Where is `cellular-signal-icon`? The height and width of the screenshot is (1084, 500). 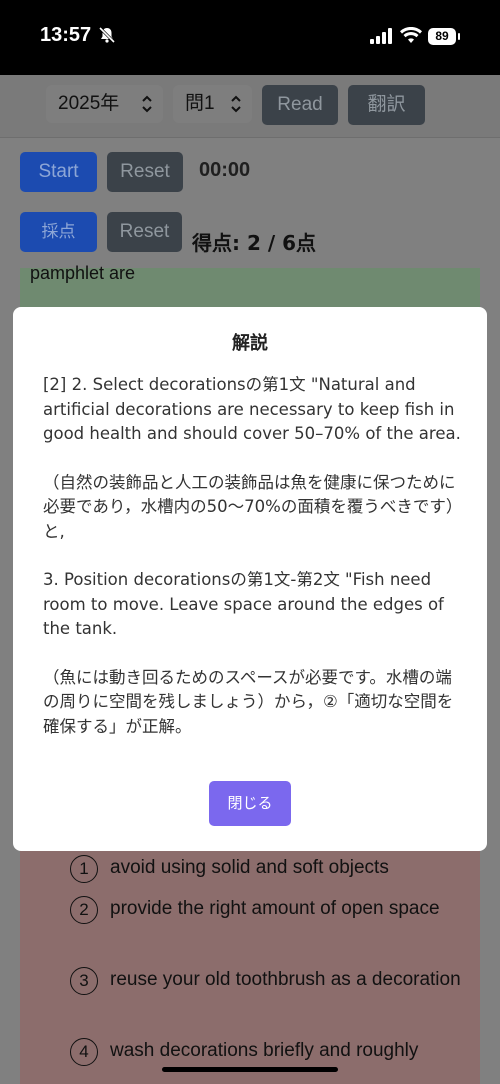
cellular-signal-icon is located at coordinates (382, 38).